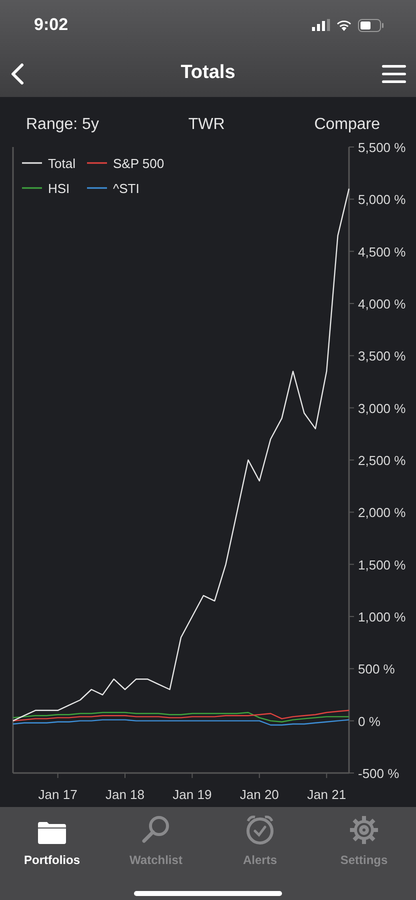 The width and height of the screenshot is (416, 900). What do you see at coordinates (394, 73) in the screenshot?
I see `menu-icon` at bounding box center [394, 73].